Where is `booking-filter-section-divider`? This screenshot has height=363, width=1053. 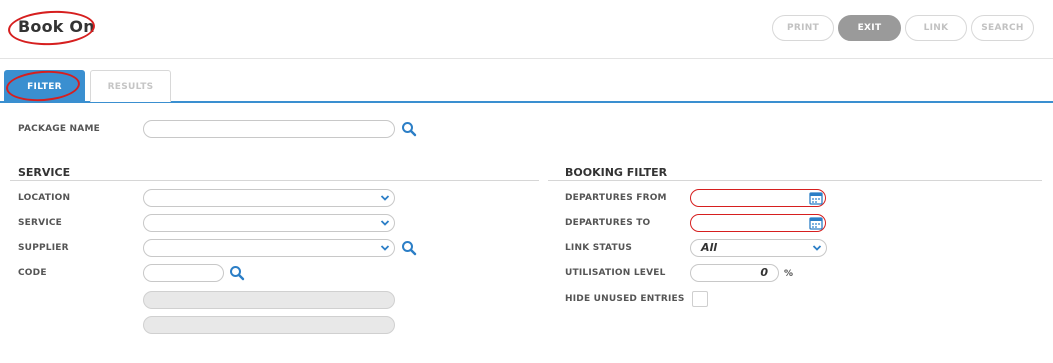 booking-filter-section-divider is located at coordinates (795, 180).